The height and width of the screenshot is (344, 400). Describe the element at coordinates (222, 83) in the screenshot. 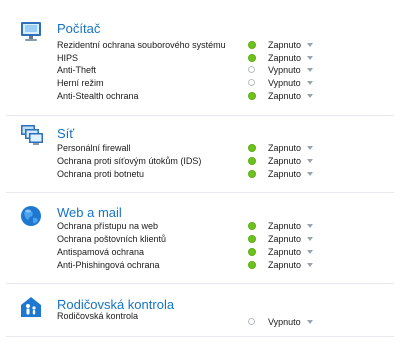

I see `list-item: Herní režim Vypnuto` at that location.